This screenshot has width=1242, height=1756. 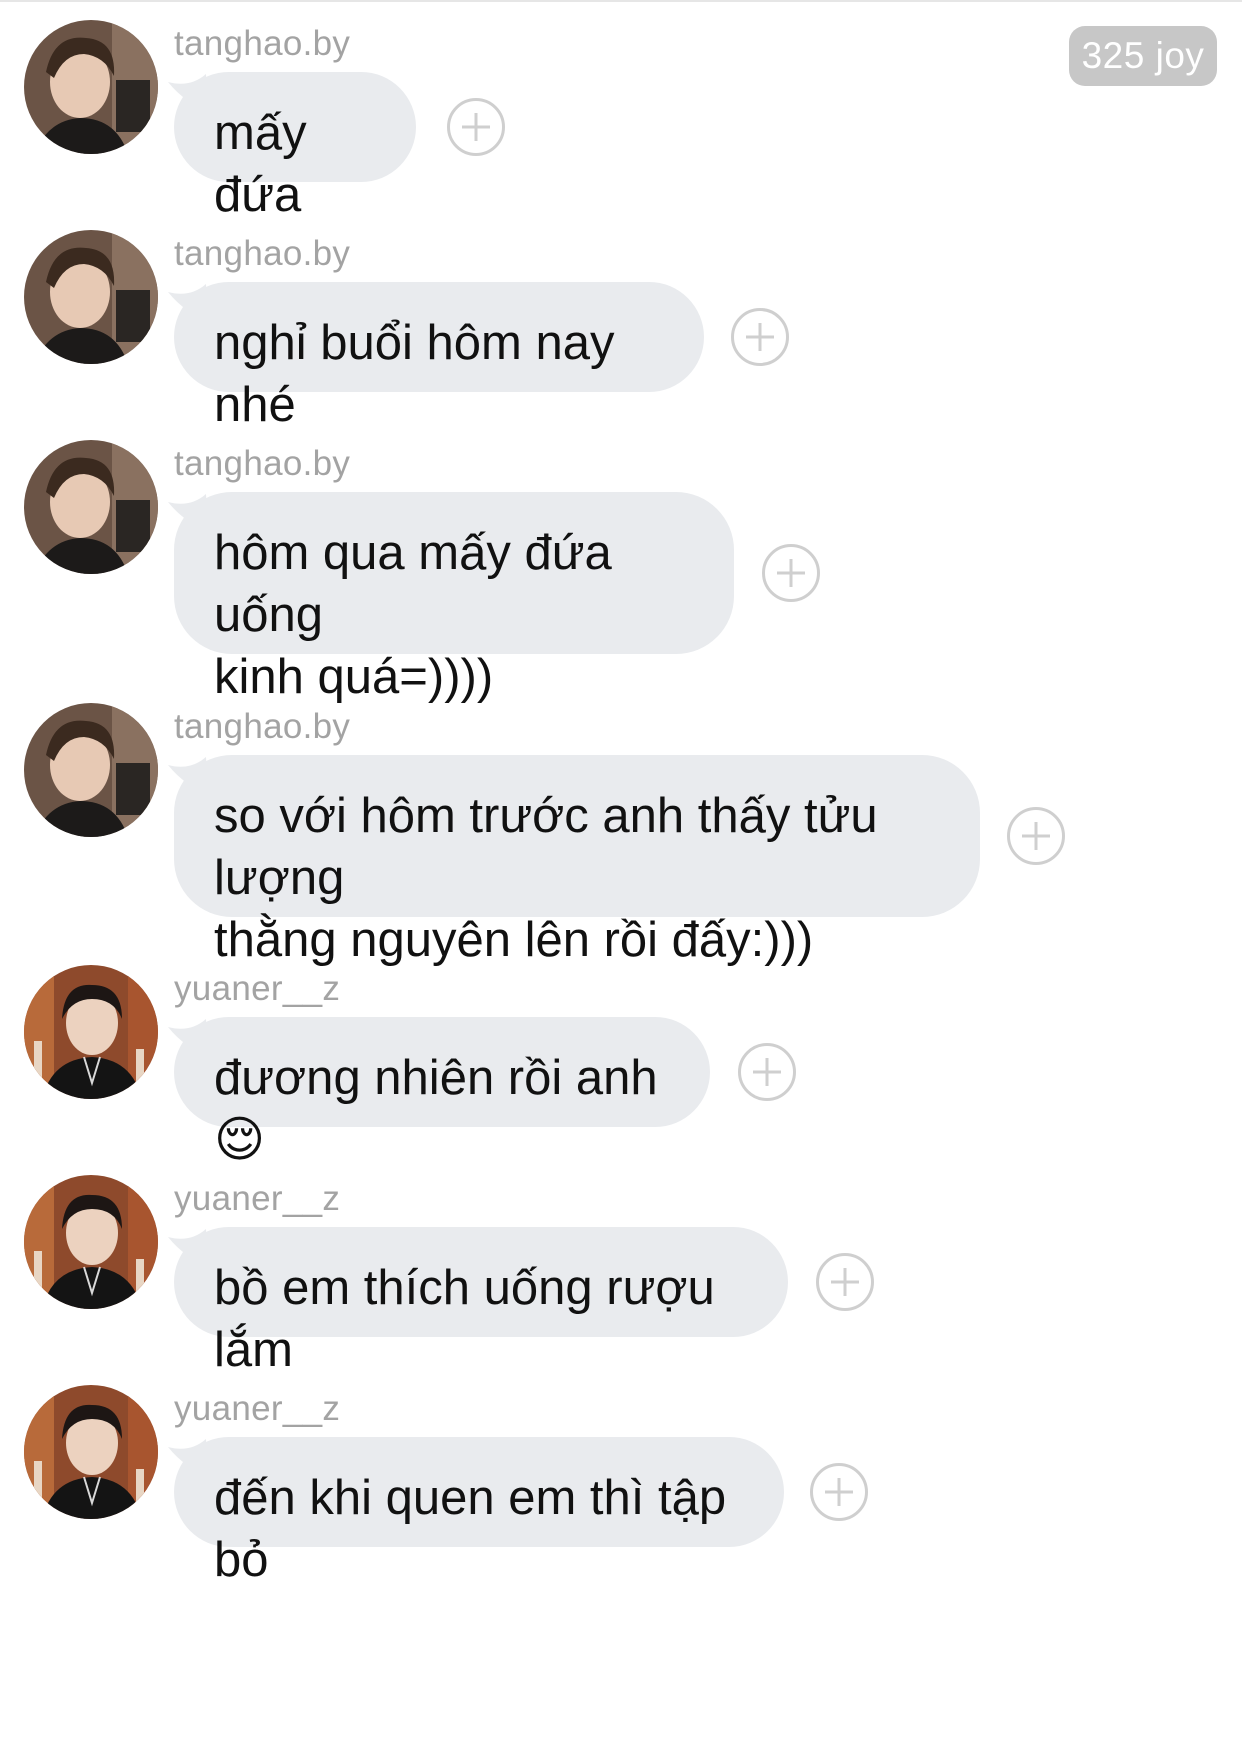 I want to click on message-bubble: đến khi quen em thì tập bỏ, so click(x=479, y=1512).